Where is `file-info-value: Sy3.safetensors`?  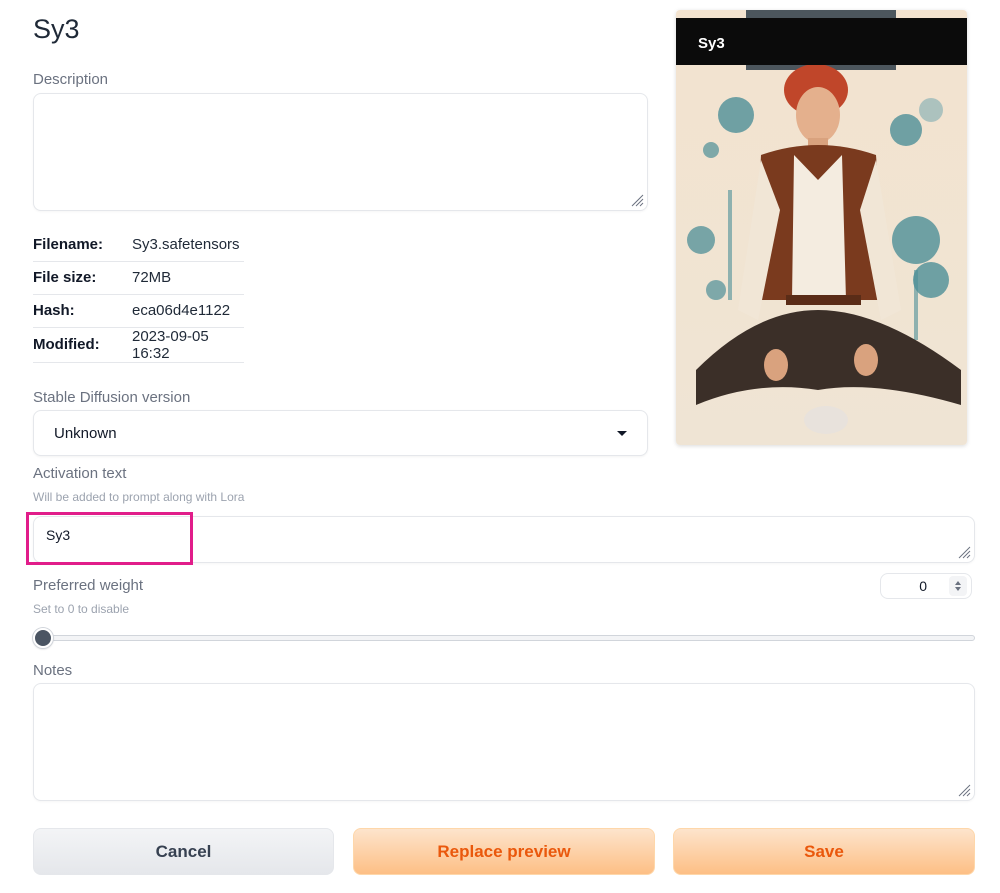 file-info-value: Sy3.safetensors is located at coordinates (188, 245).